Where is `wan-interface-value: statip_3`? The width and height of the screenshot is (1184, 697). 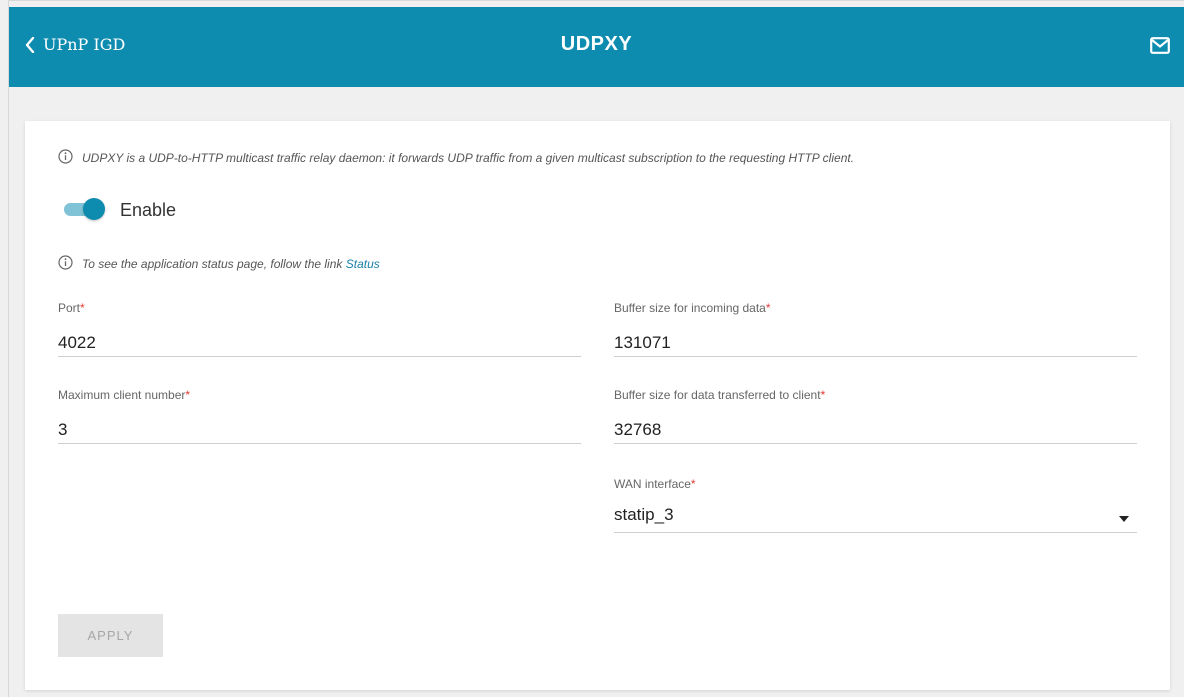
wan-interface-value: statip_3 is located at coordinates (875, 518).